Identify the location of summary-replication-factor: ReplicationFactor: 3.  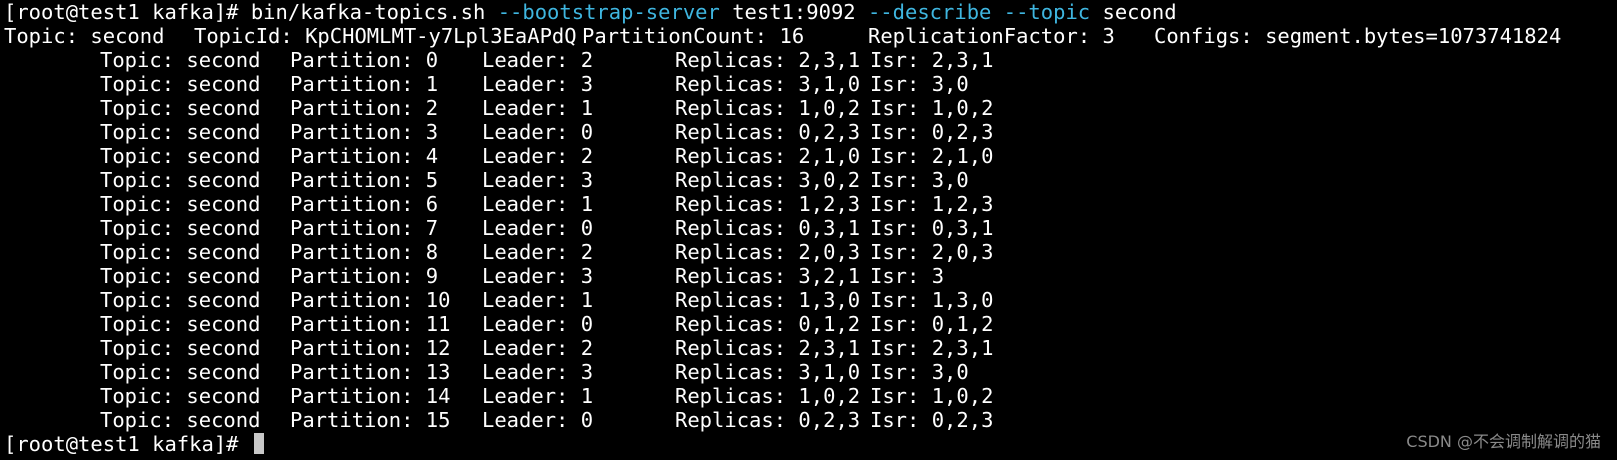
(991, 36).